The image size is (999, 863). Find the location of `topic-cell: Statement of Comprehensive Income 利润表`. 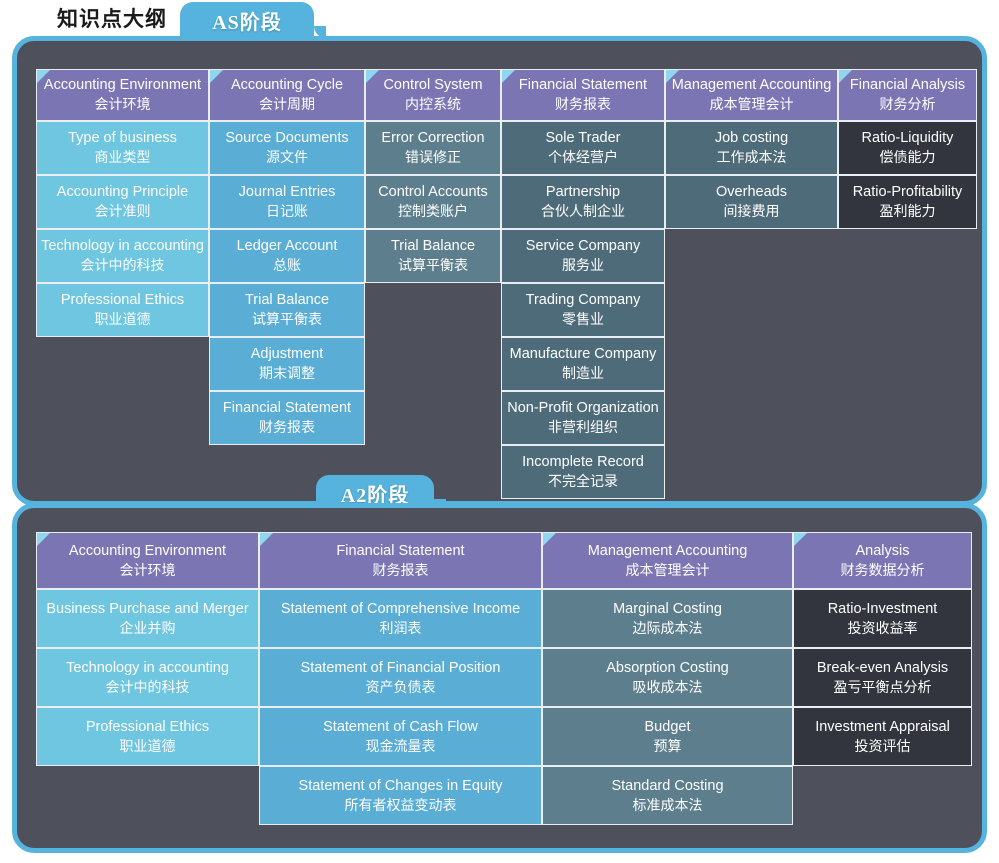

topic-cell: Statement of Comprehensive Income 利润表 is located at coordinates (400, 618).